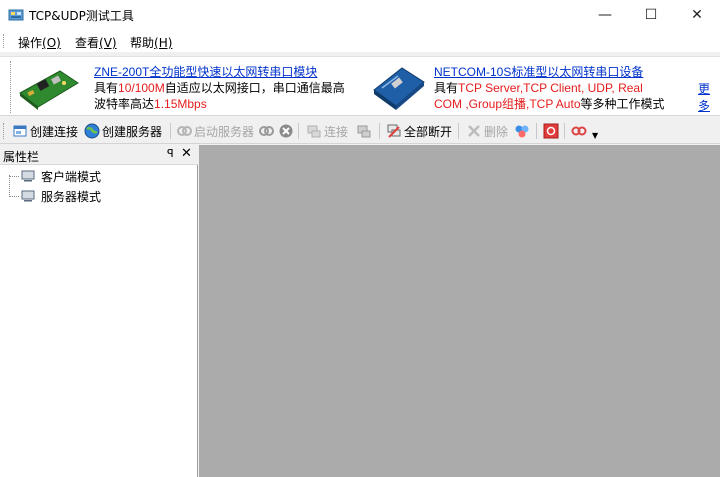  I want to click on toolbar-overflow-icon: ▼, so click(595, 135).